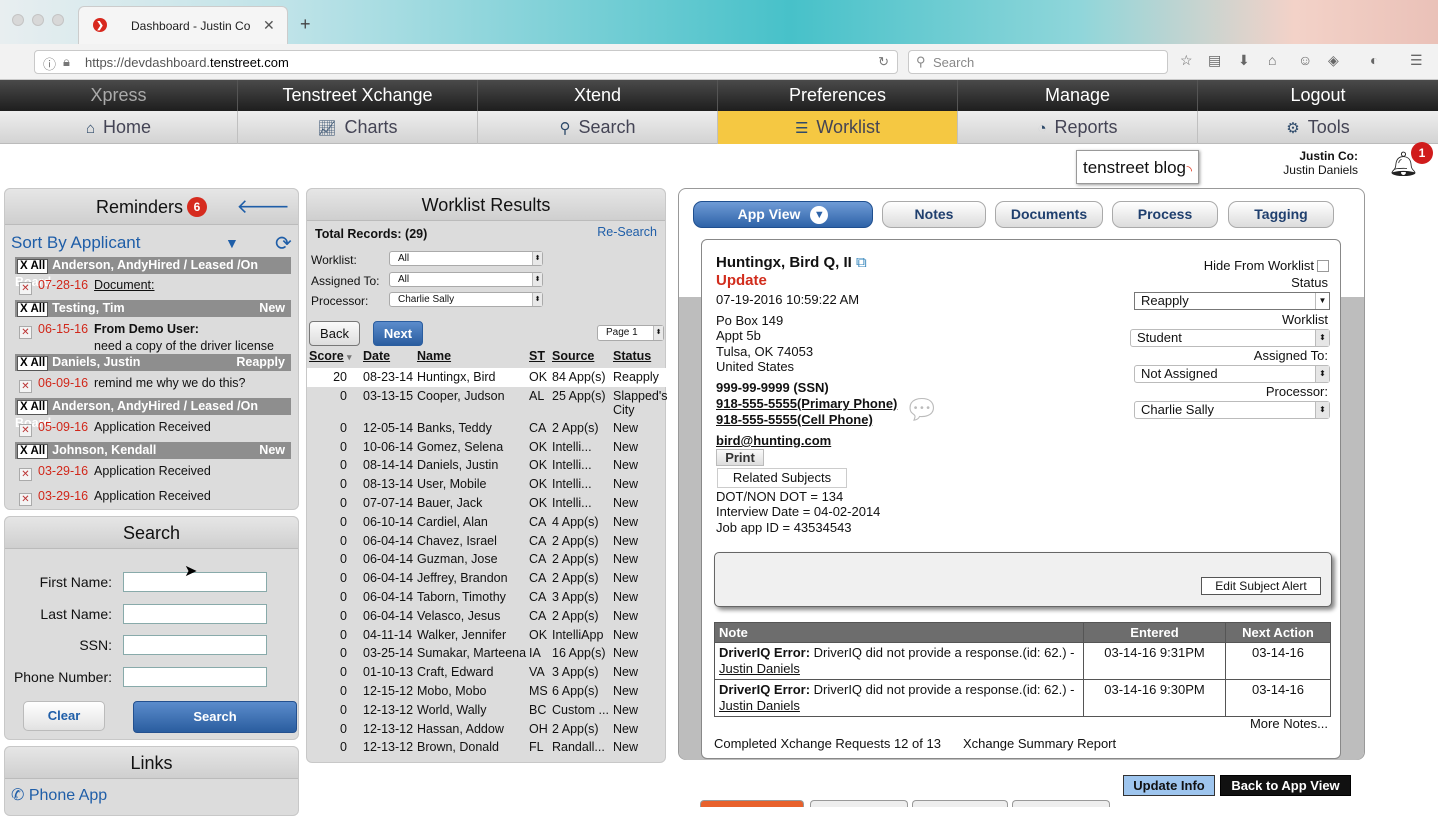  I want to click on col-status: Status, so click(632, 356).